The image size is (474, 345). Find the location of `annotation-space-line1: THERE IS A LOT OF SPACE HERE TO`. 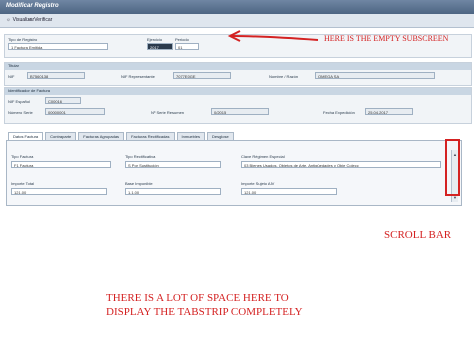

annotation-space-line1: THERE IS A LOT OF SPACE HERE TO is located at coordinates (197, 298).